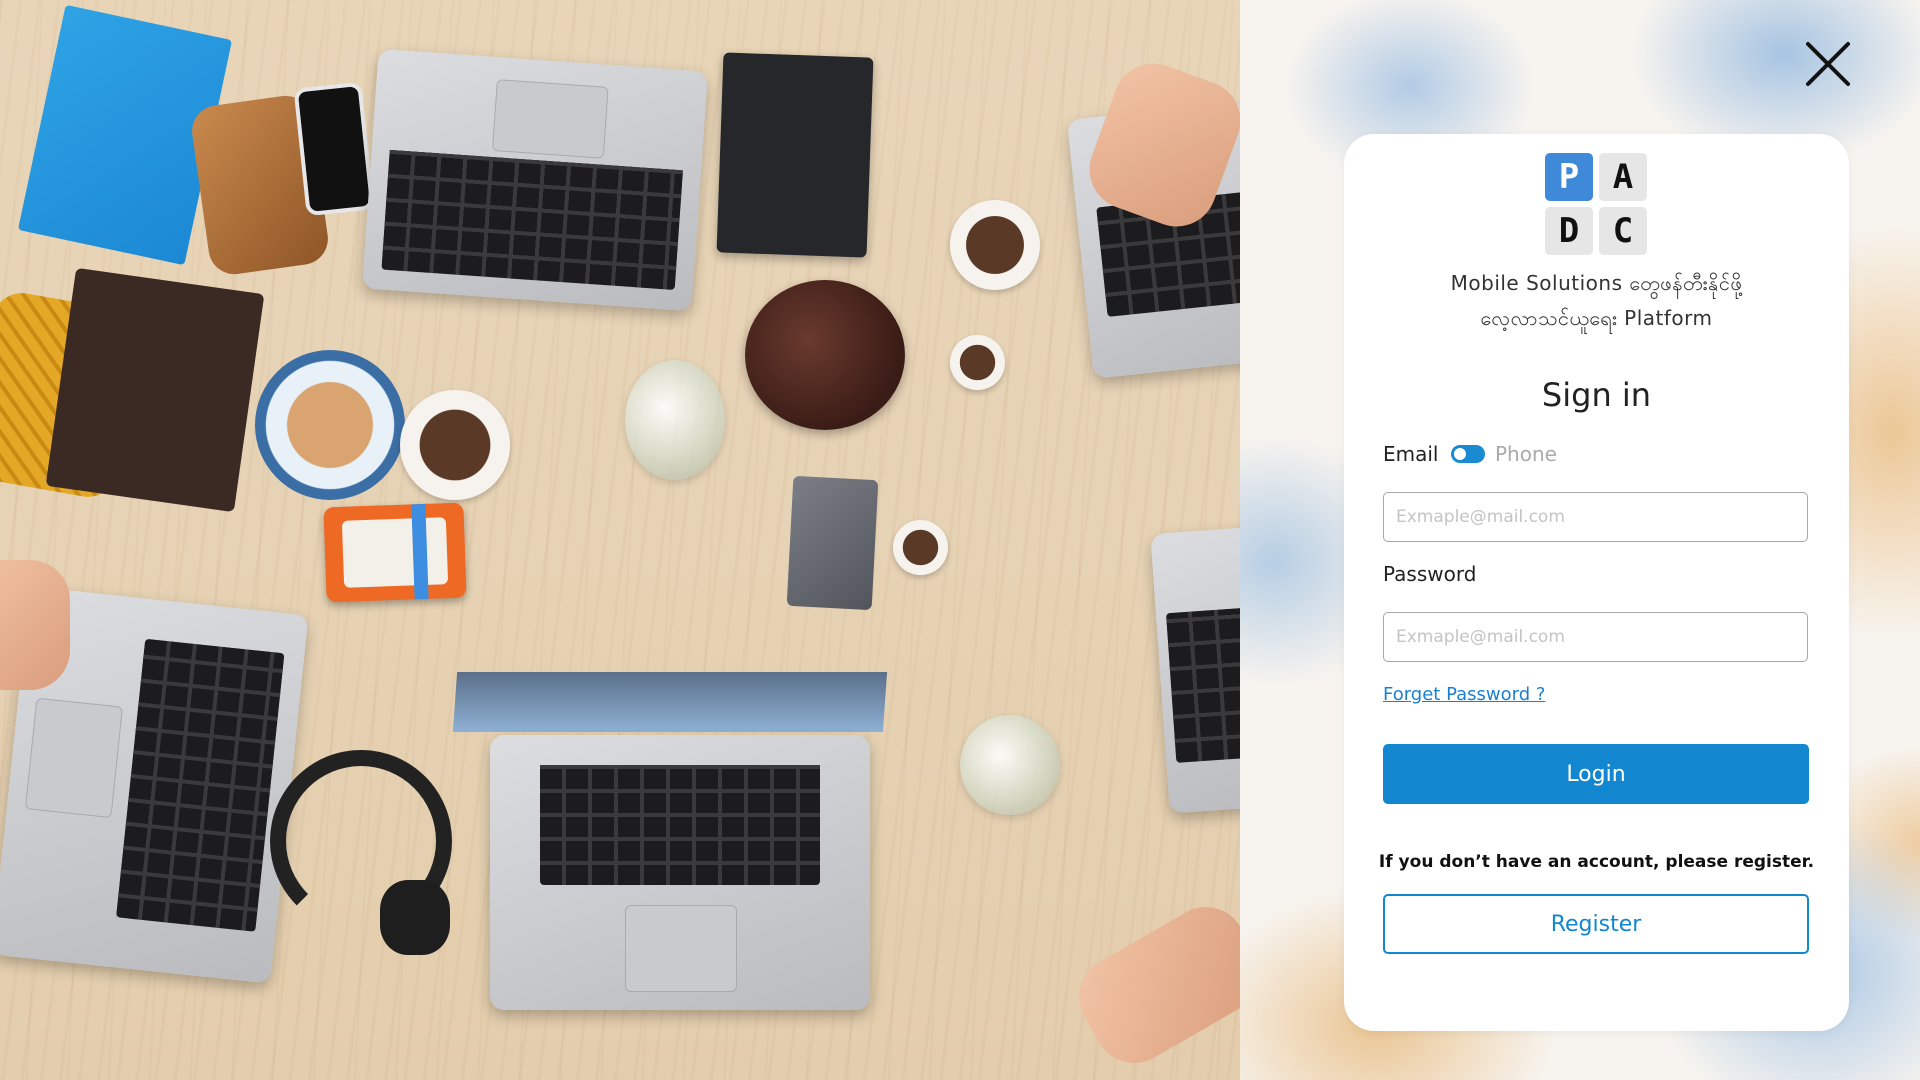  I want to click on close-button, so click(1828, 64).